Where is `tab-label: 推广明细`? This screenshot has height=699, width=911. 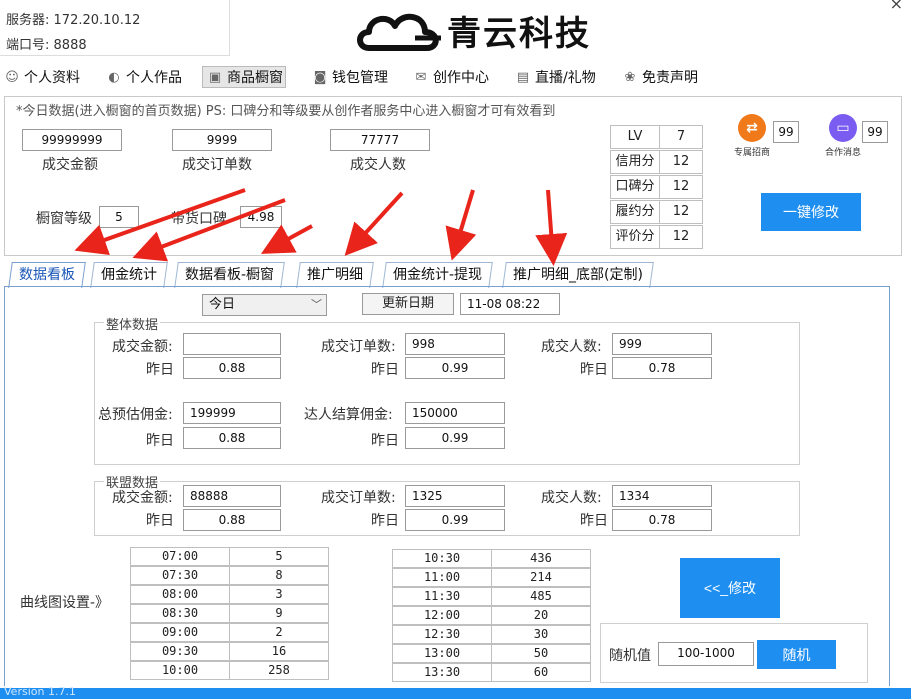
tab-label: 推广明细 is located at coordinates (335, 275).